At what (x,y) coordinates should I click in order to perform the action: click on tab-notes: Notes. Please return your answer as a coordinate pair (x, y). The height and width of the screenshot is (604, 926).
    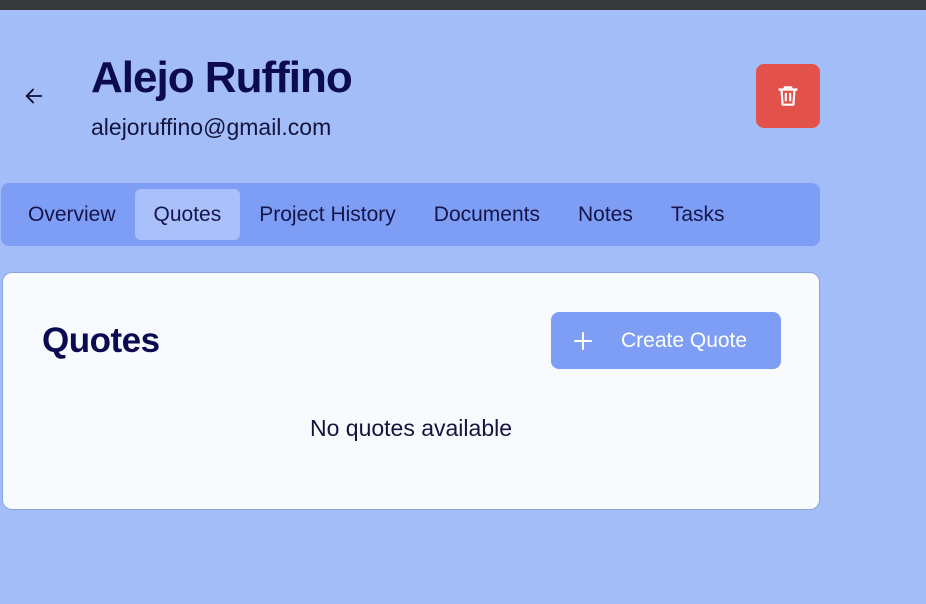
    Looking at the image, I should click on (605, 214).